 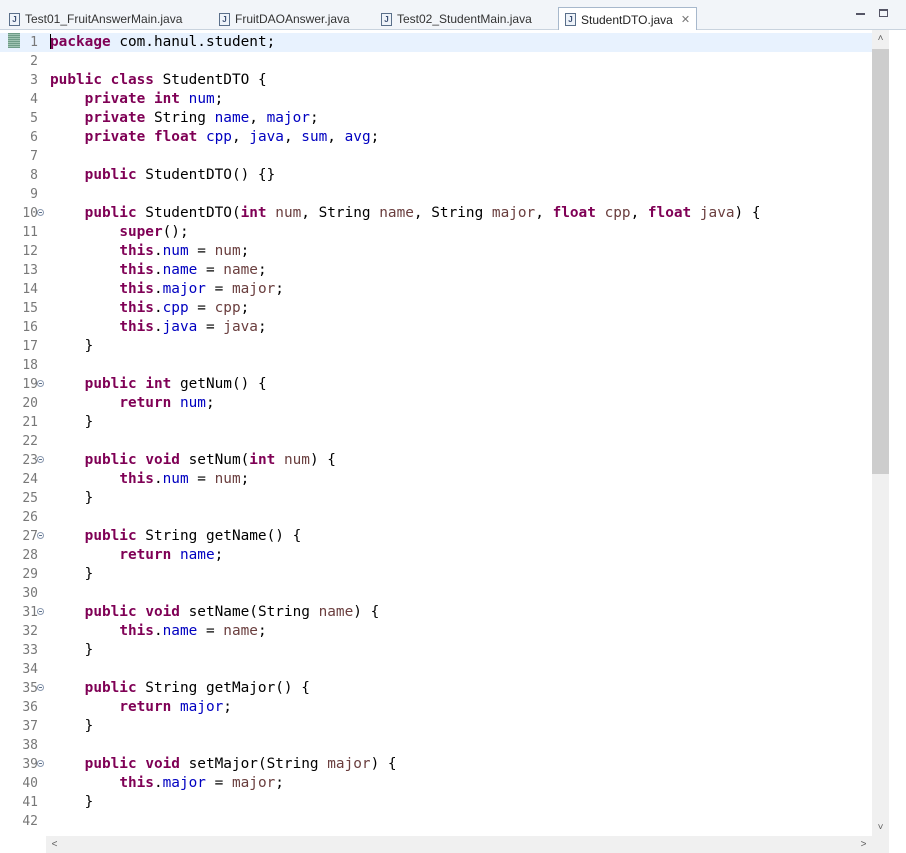 I want to click on close-tab-icon: ✕, so click(x=685, y=19).